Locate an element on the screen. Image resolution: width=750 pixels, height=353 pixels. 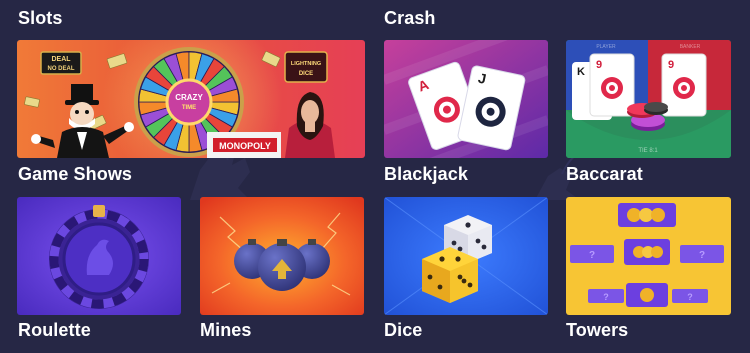
lightning-dice-logo: LIGHTNING DICE is located at coordinates (306, 67).